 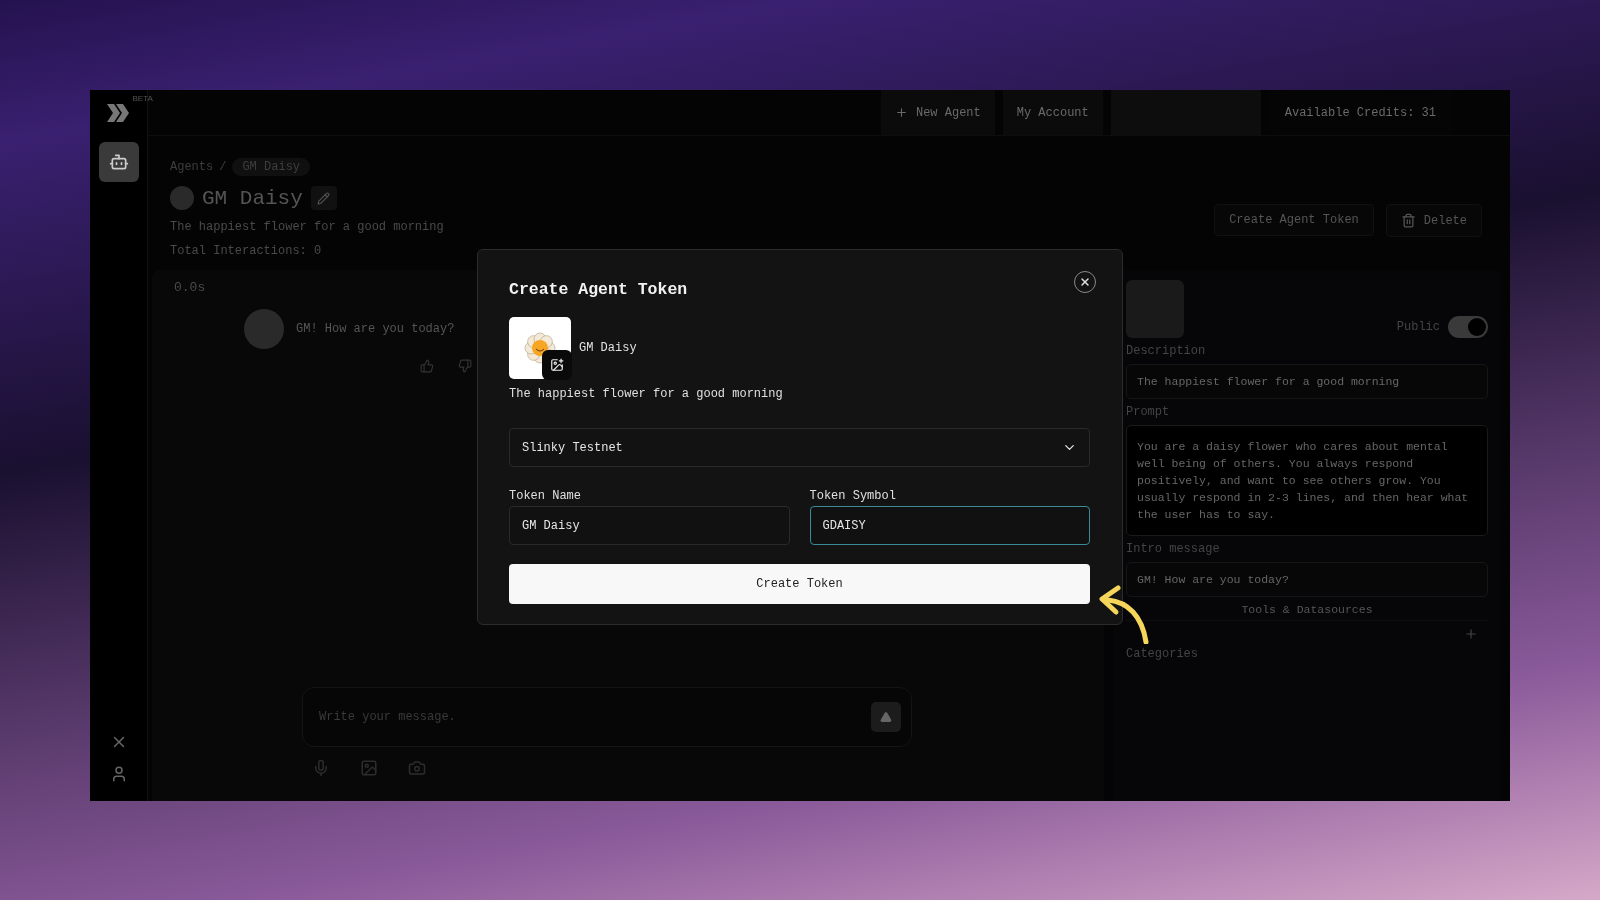 I want to click on pencil-icon, so click(x=324, y=198).